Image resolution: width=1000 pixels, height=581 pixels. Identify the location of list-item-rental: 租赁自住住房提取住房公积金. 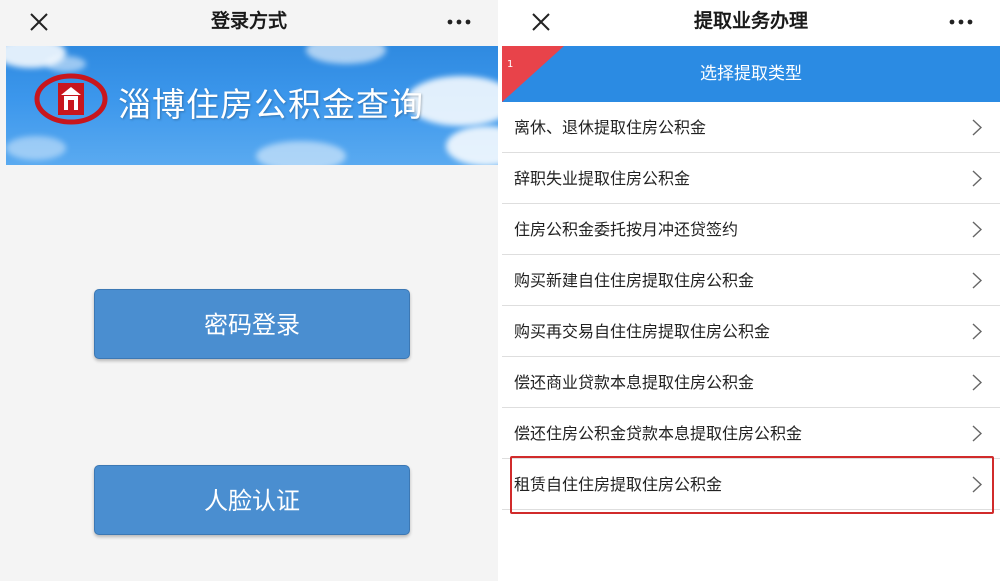
(751, 484).